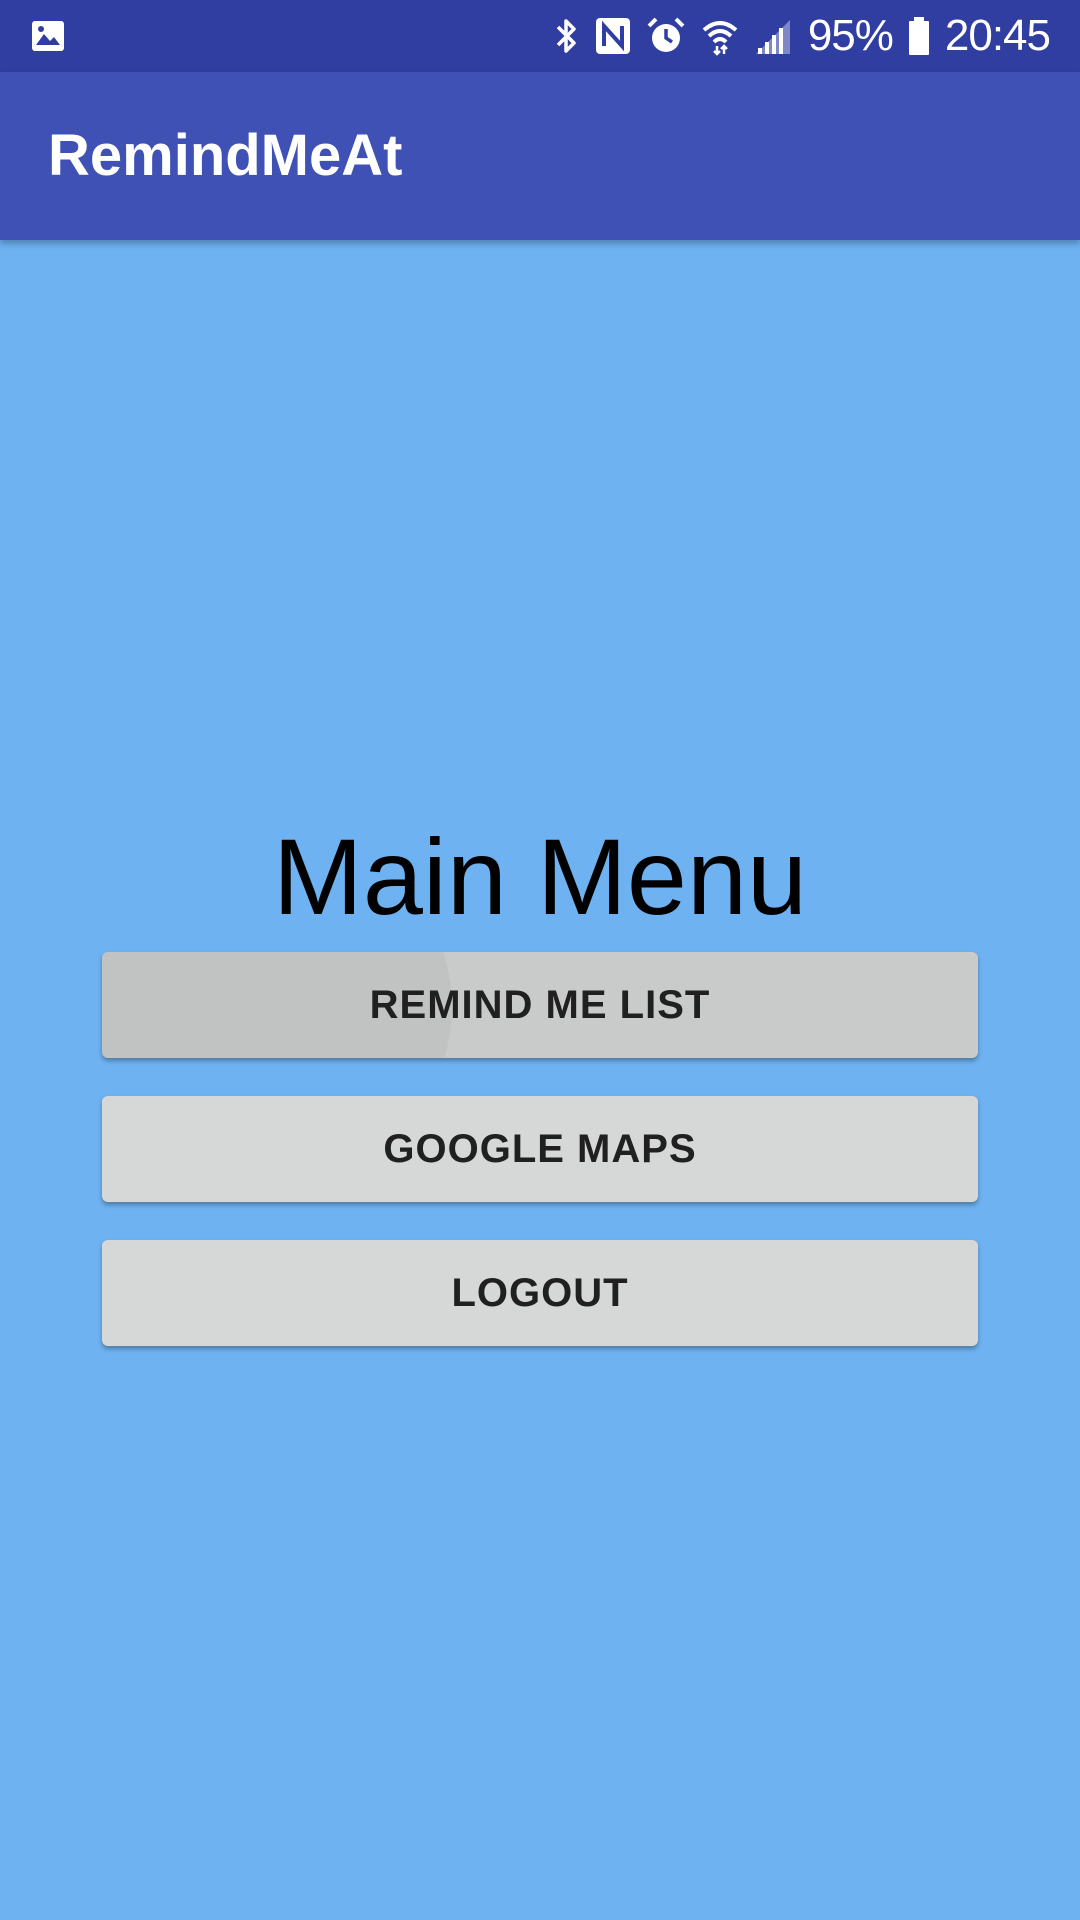 The image size is (1080, 1920). I want to click on remind-me-list-button: REMIND ME LIST, so click(540, 1005).